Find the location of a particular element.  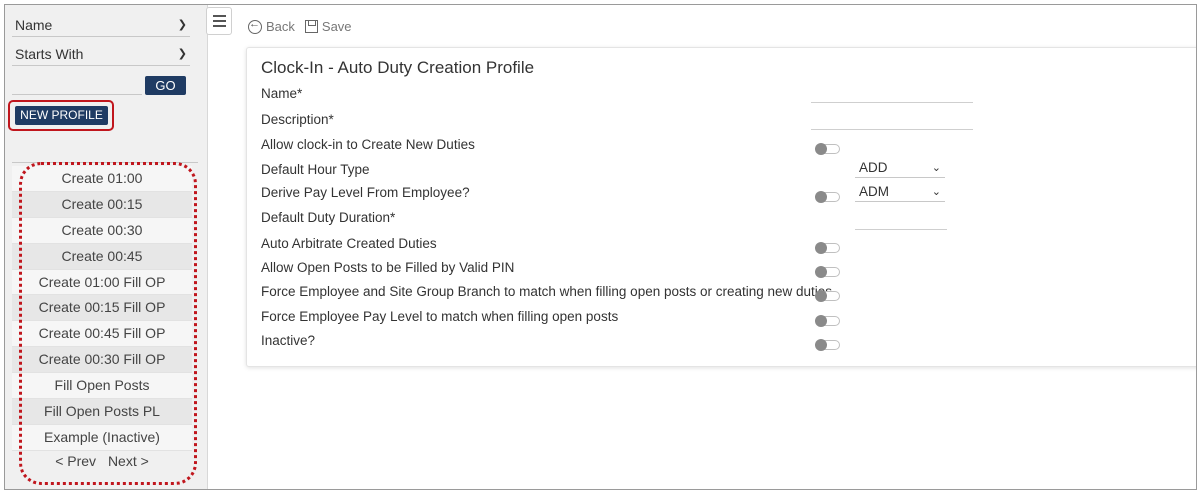

default-hour-type-select: ADD ⌄ is located at coordinates (900, 168).